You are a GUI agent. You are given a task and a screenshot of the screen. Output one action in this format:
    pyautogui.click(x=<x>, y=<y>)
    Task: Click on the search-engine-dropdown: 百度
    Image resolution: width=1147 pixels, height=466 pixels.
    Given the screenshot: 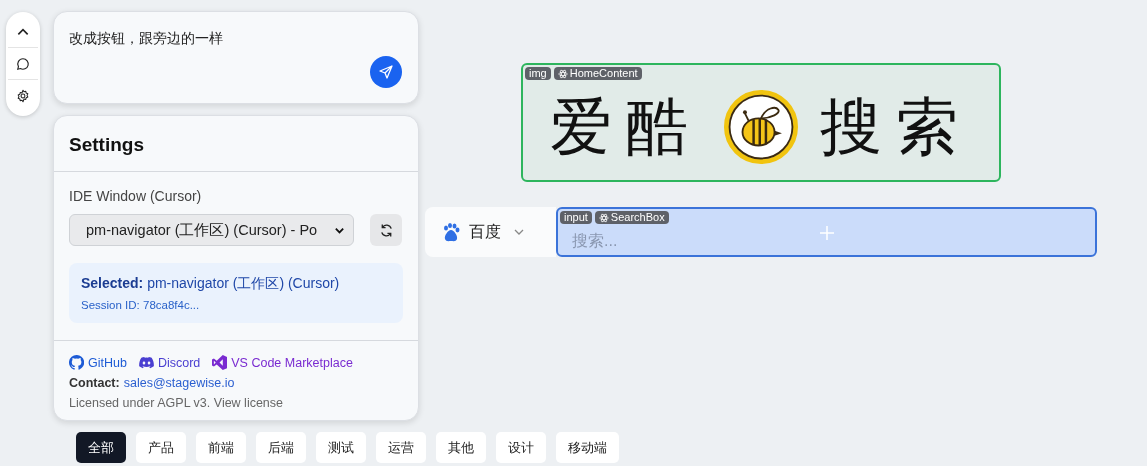 What is the action you would take?
    pyautogui.click(x=490, y=232)
    